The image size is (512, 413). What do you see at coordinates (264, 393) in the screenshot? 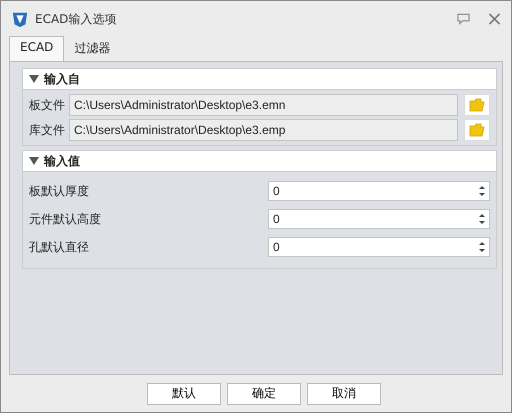
I see `dialog-button: 确定` at bounding box center [264, 393].